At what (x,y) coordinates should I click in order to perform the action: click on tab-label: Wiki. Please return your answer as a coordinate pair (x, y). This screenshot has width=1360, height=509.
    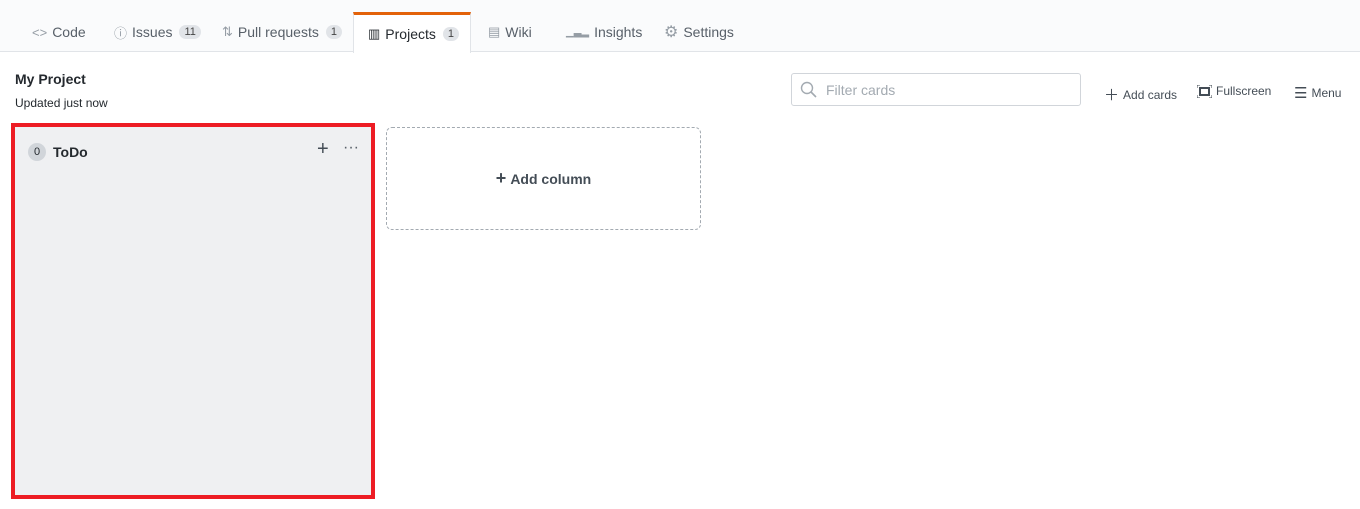
    Looking at the image, I should click on (518, 32).